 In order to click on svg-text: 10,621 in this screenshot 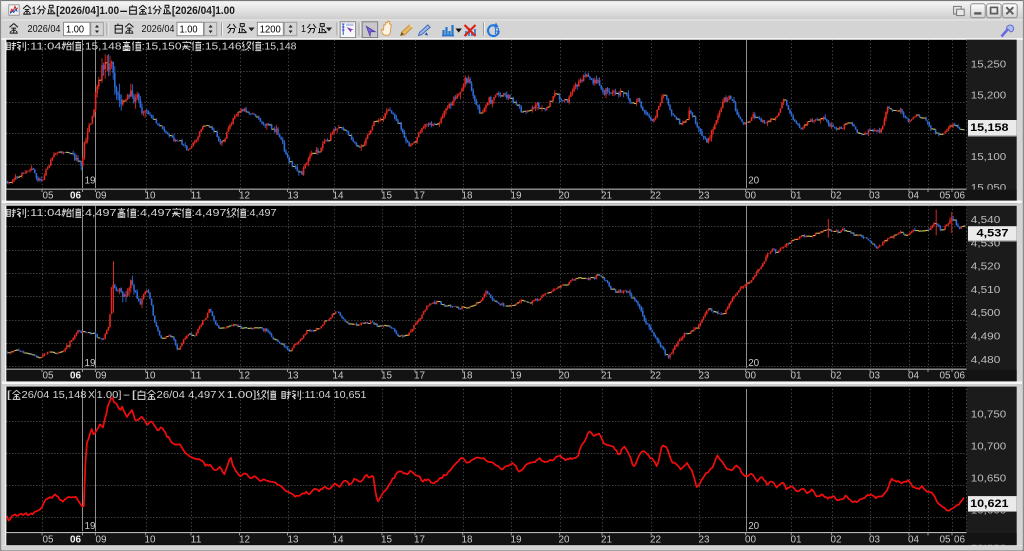, I will do `click(989, 504)`.